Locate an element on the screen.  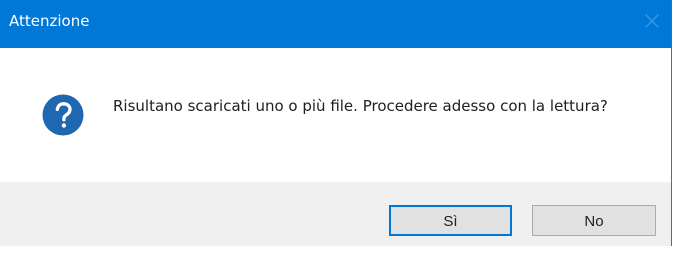
dialog-title: Attenzione is located at coordinates (49, 21).